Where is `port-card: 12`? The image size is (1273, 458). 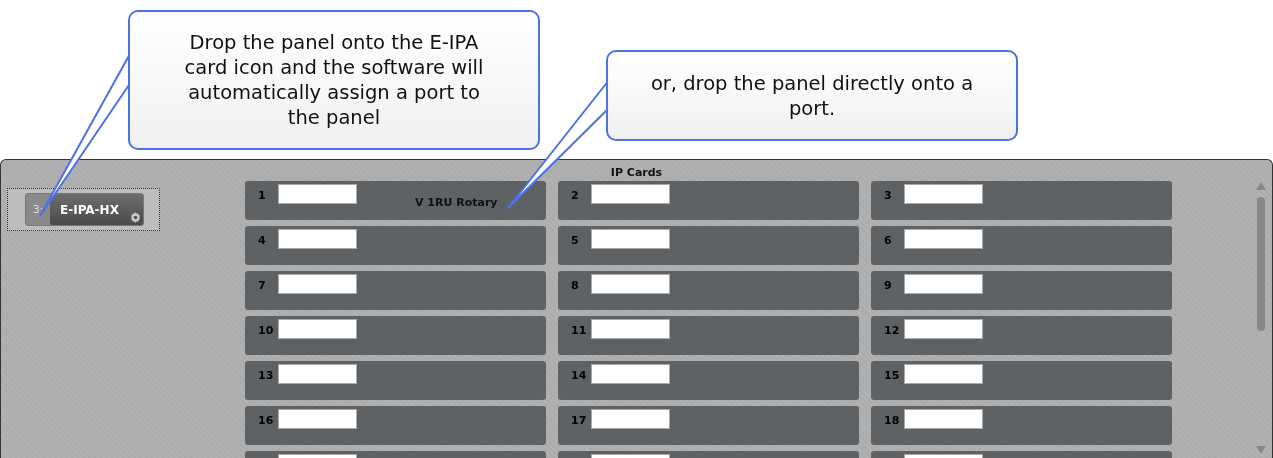
port-card: 12 is located at coordinates (1021, 335).